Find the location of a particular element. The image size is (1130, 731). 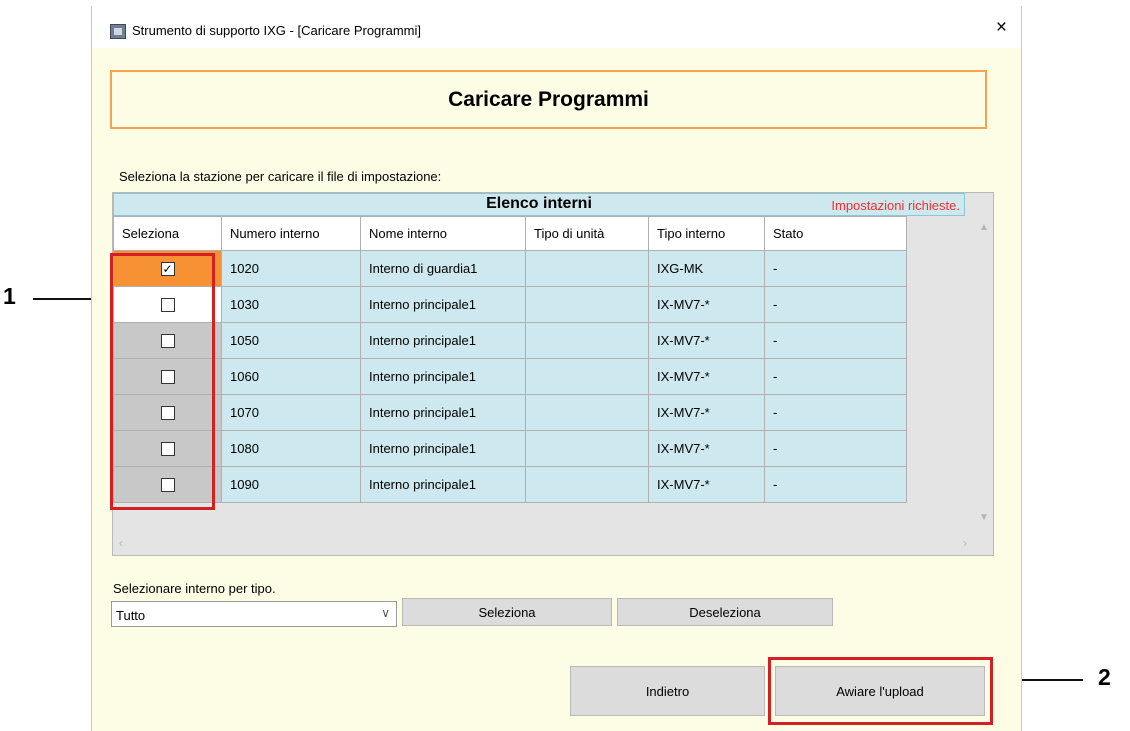

column-header-number: Numero interno is located at coordinates (291, 233).